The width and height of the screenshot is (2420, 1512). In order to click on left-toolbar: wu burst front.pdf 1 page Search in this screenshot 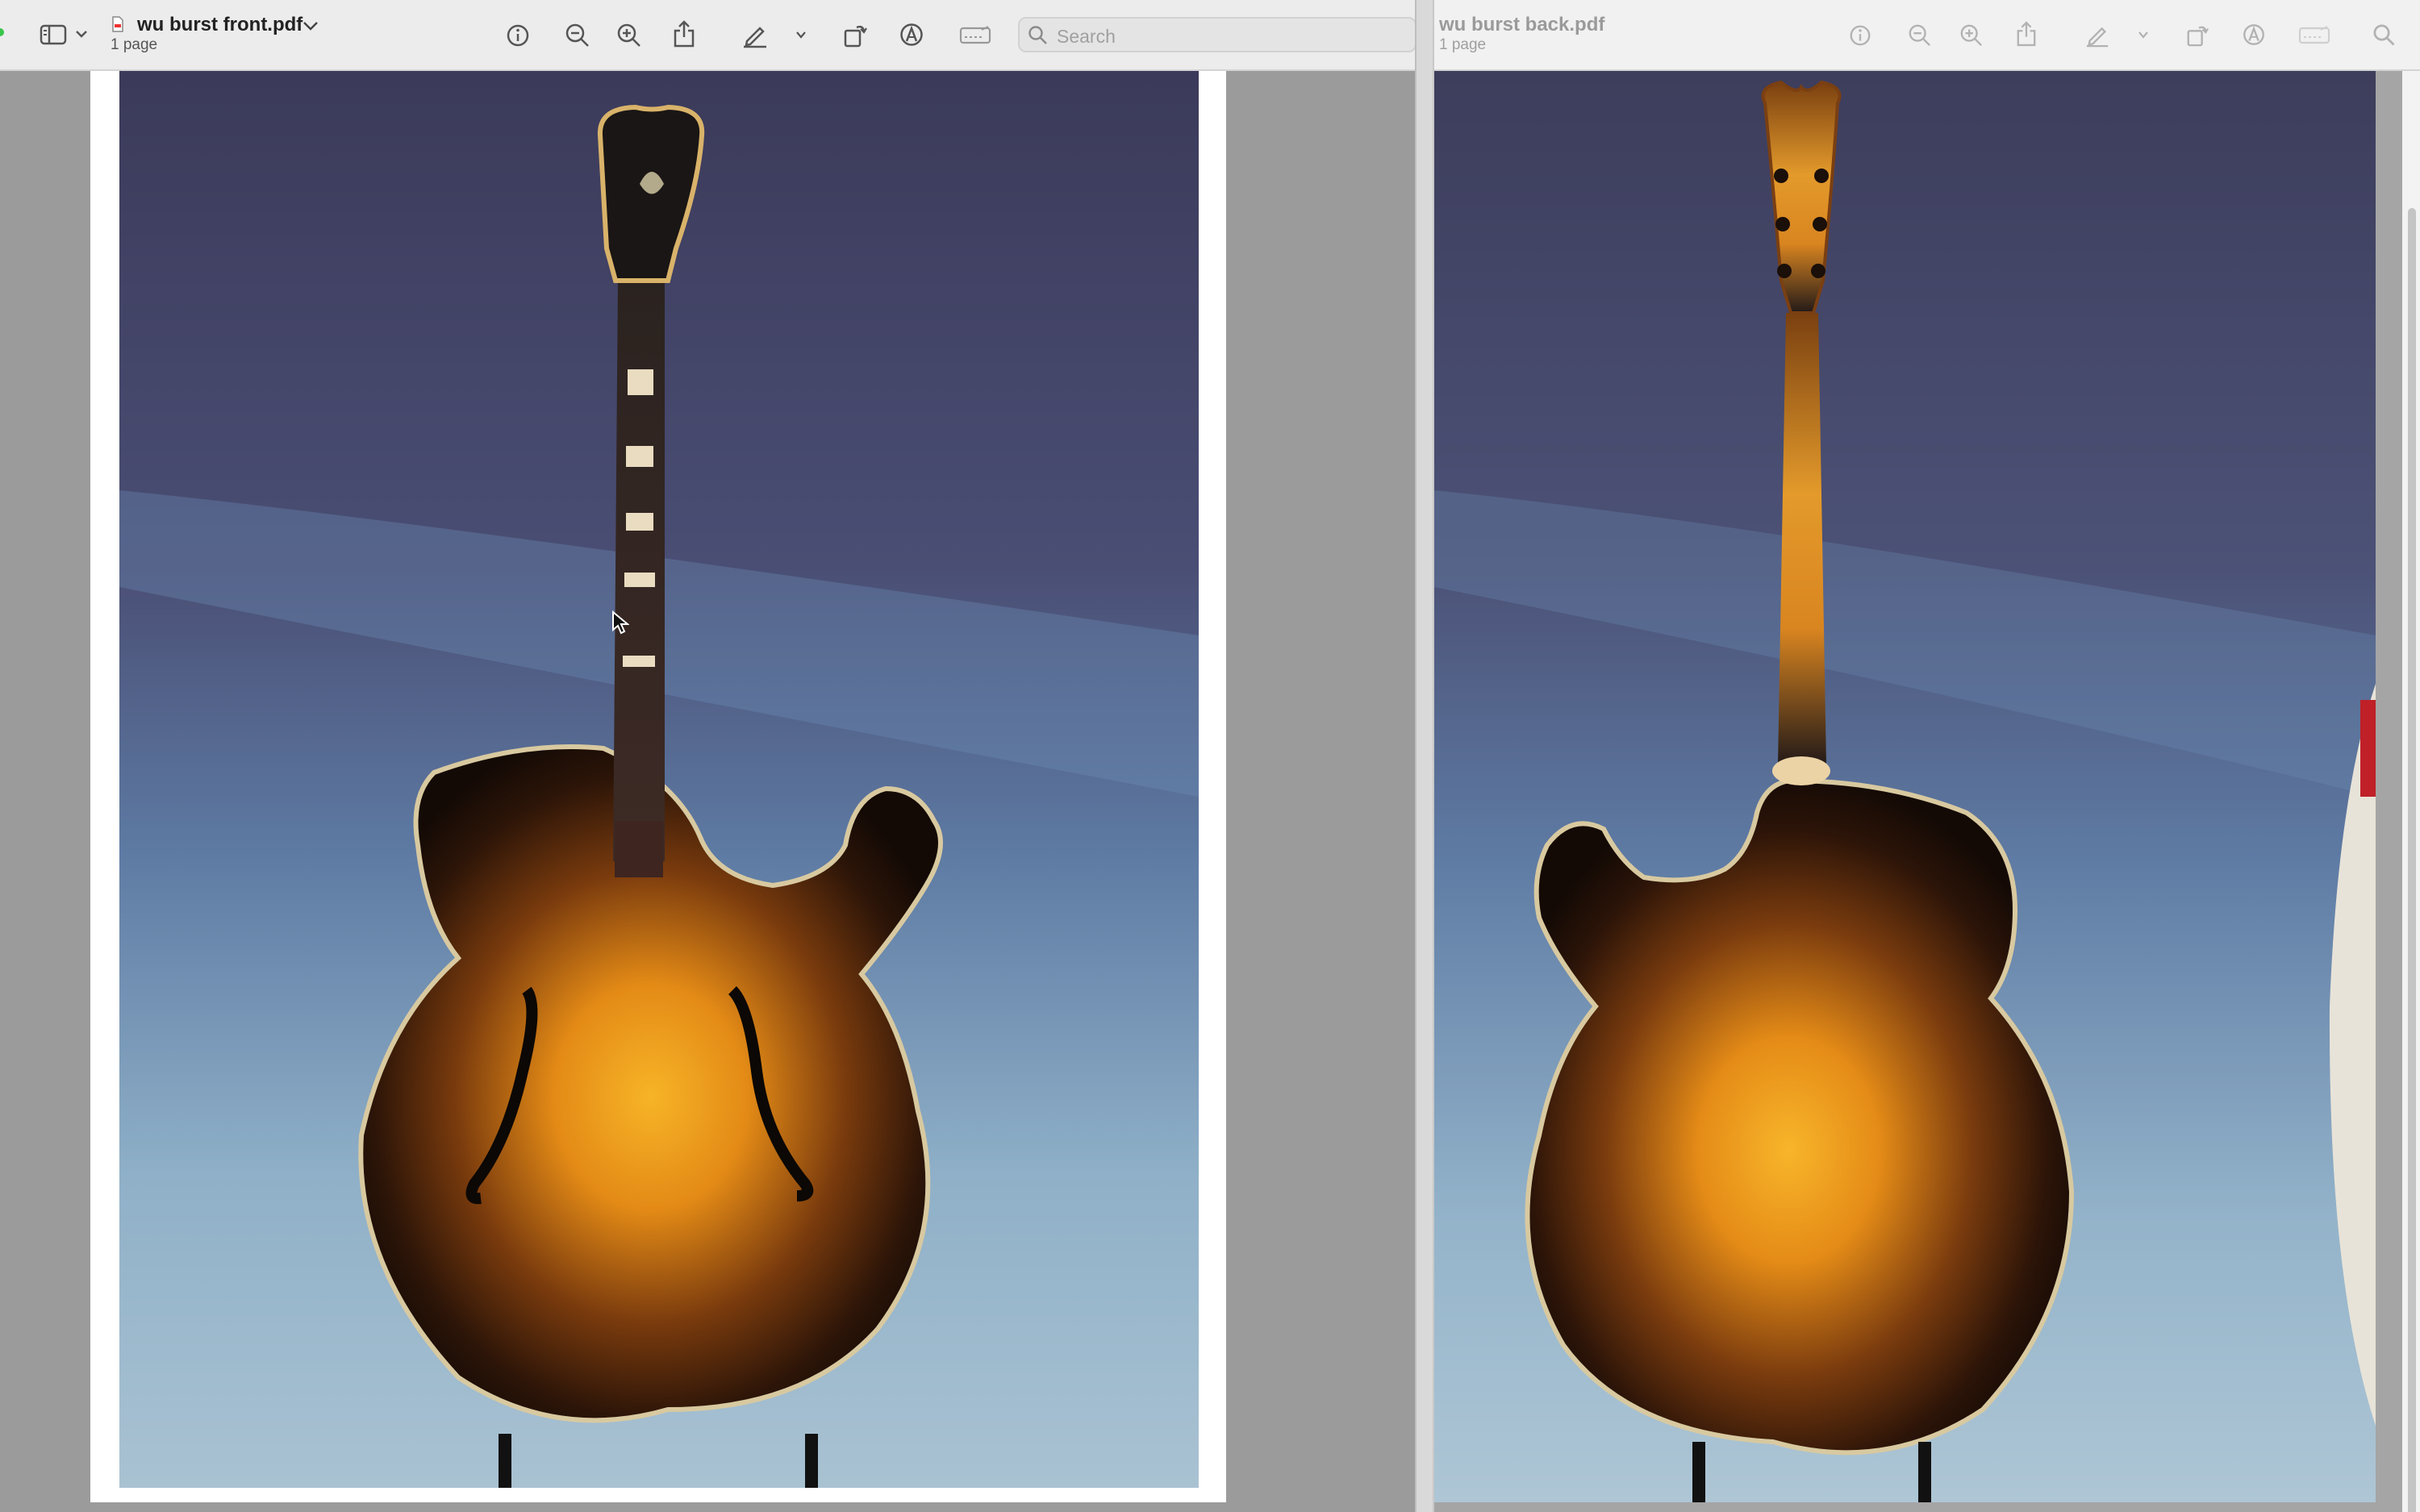, I will do `click(707, 35)`.